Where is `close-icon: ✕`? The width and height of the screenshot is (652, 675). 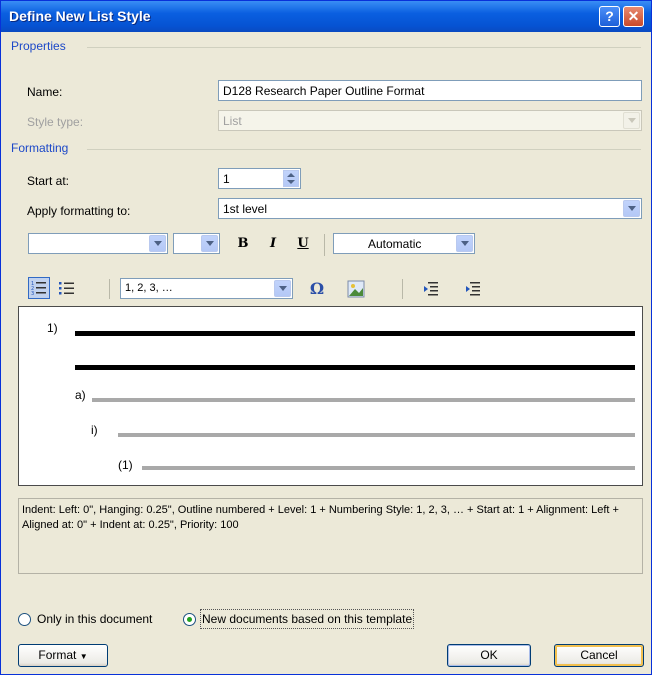 close-icon: ✕ is located at coordinates (633, 16).